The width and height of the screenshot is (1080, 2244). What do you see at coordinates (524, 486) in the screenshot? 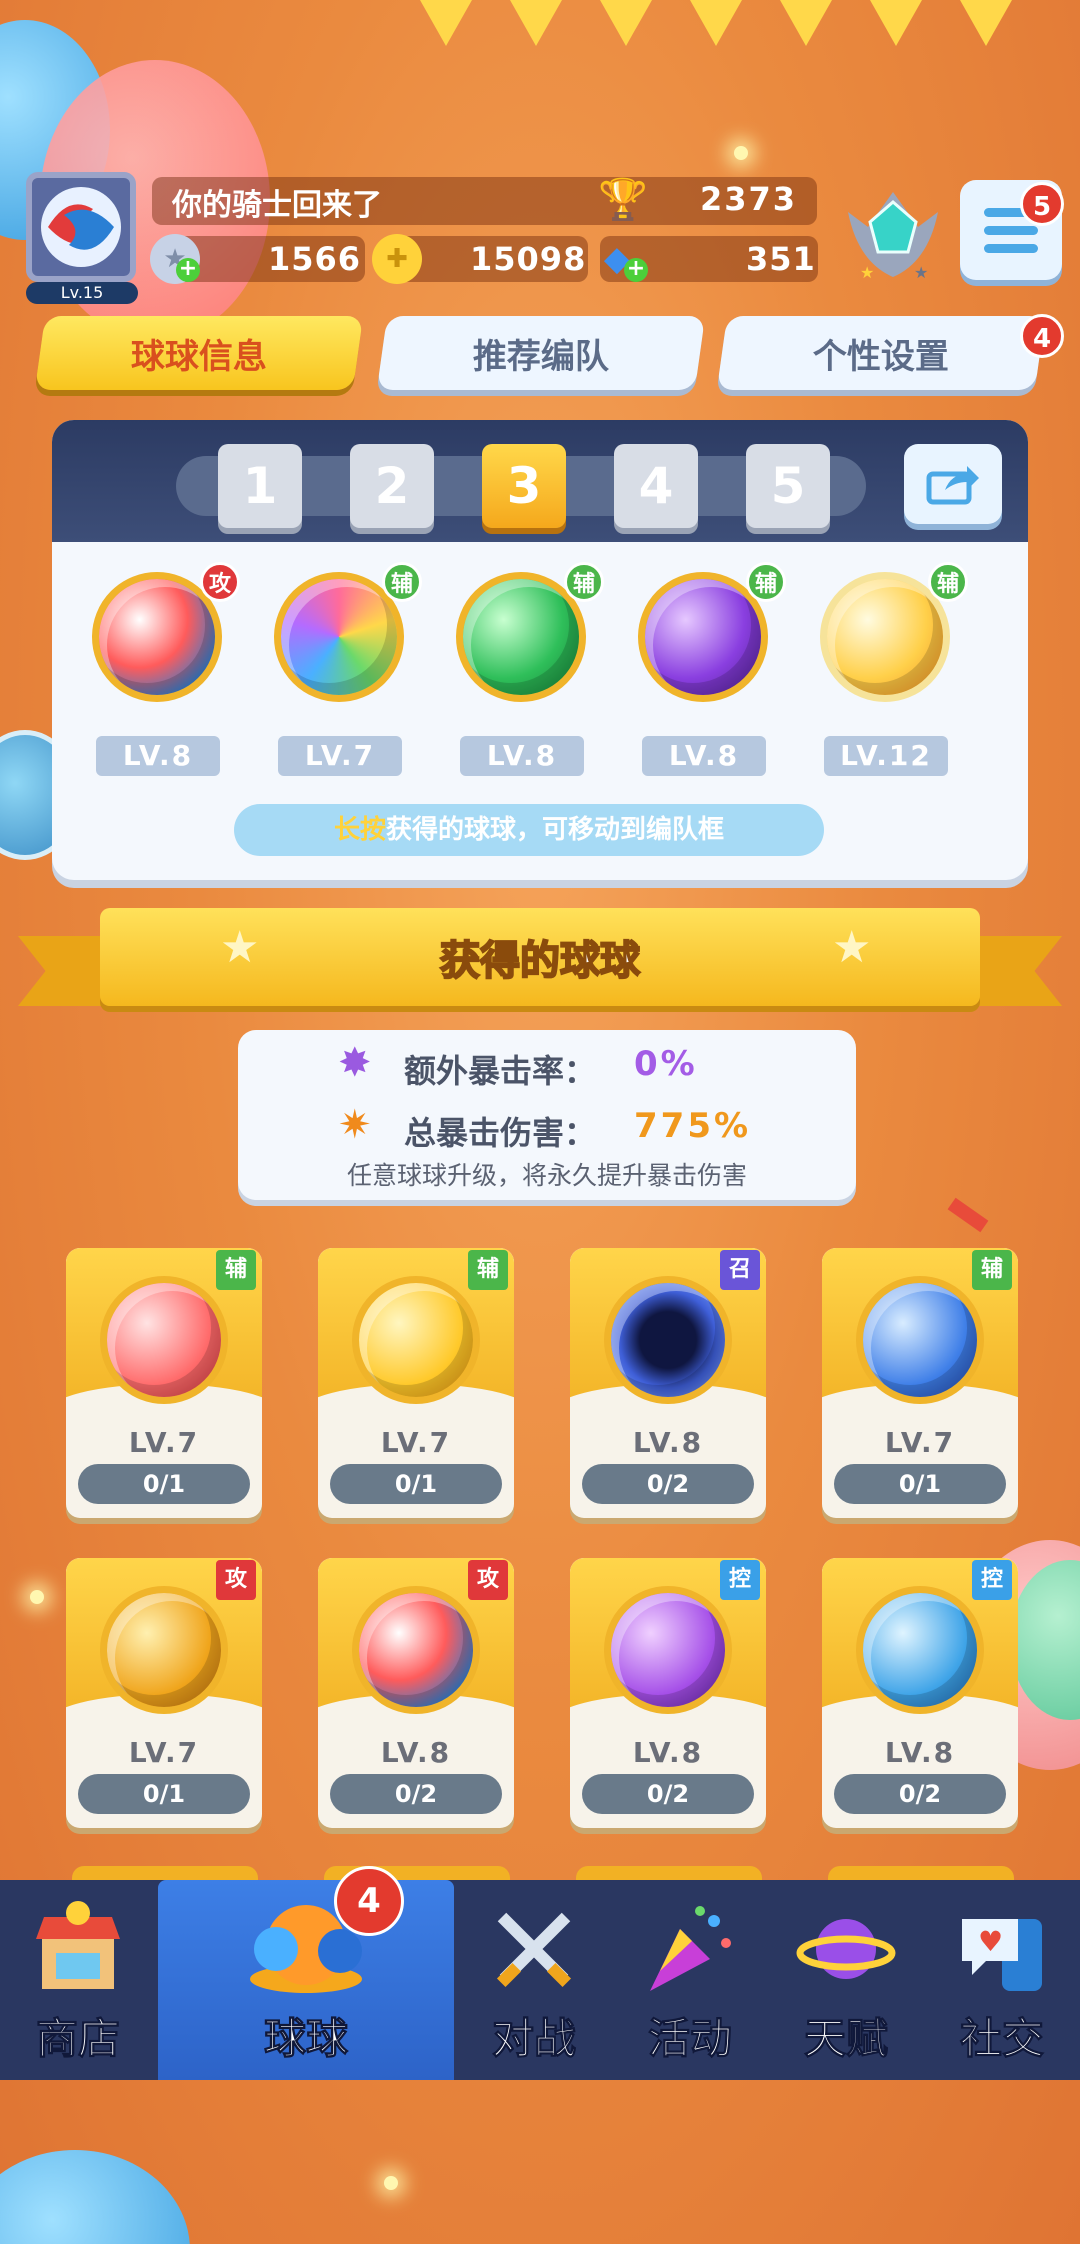
I see `team-slot-3: 3` at bounding box center [524, 486].